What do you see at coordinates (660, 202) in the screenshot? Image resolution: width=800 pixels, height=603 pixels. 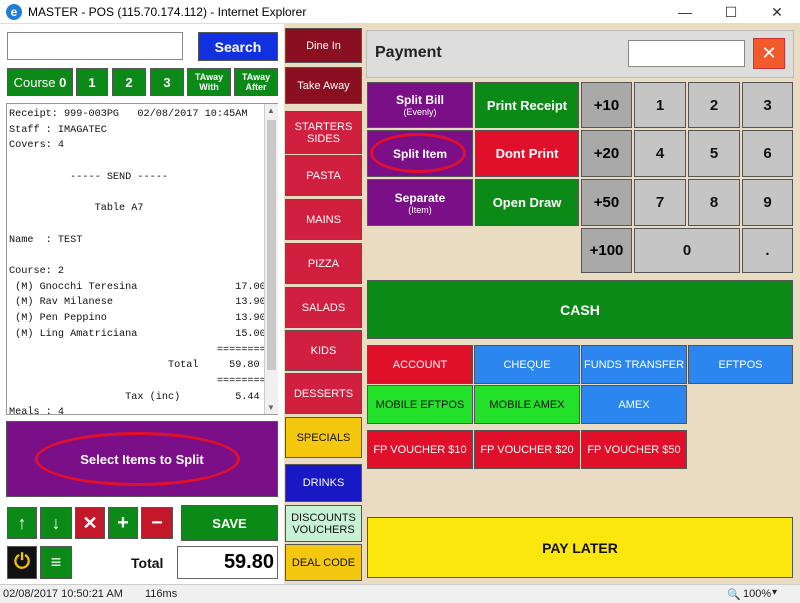 I see `key-7: 7` at bounding box center [660, 202].